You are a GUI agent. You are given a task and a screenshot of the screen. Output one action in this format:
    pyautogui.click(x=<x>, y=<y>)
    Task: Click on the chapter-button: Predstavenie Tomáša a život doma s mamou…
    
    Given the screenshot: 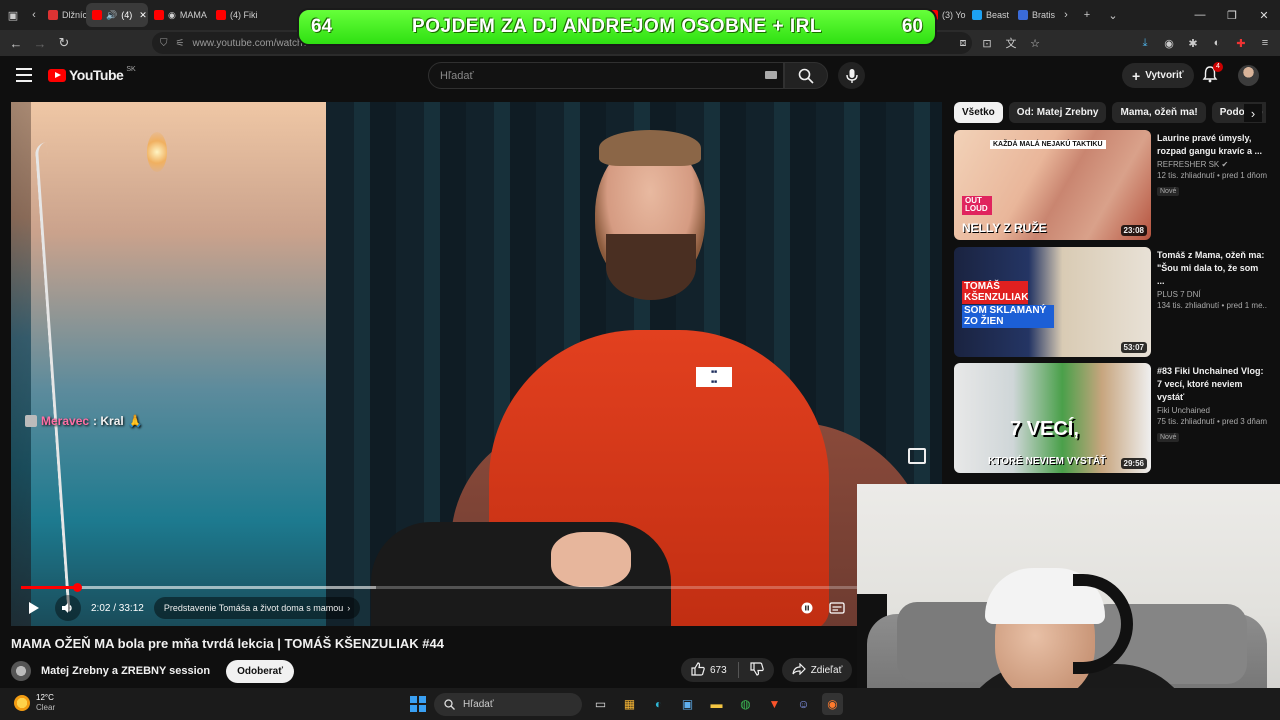 What is the action you would take?
    pyautogui.click(x=257, y=608)
    